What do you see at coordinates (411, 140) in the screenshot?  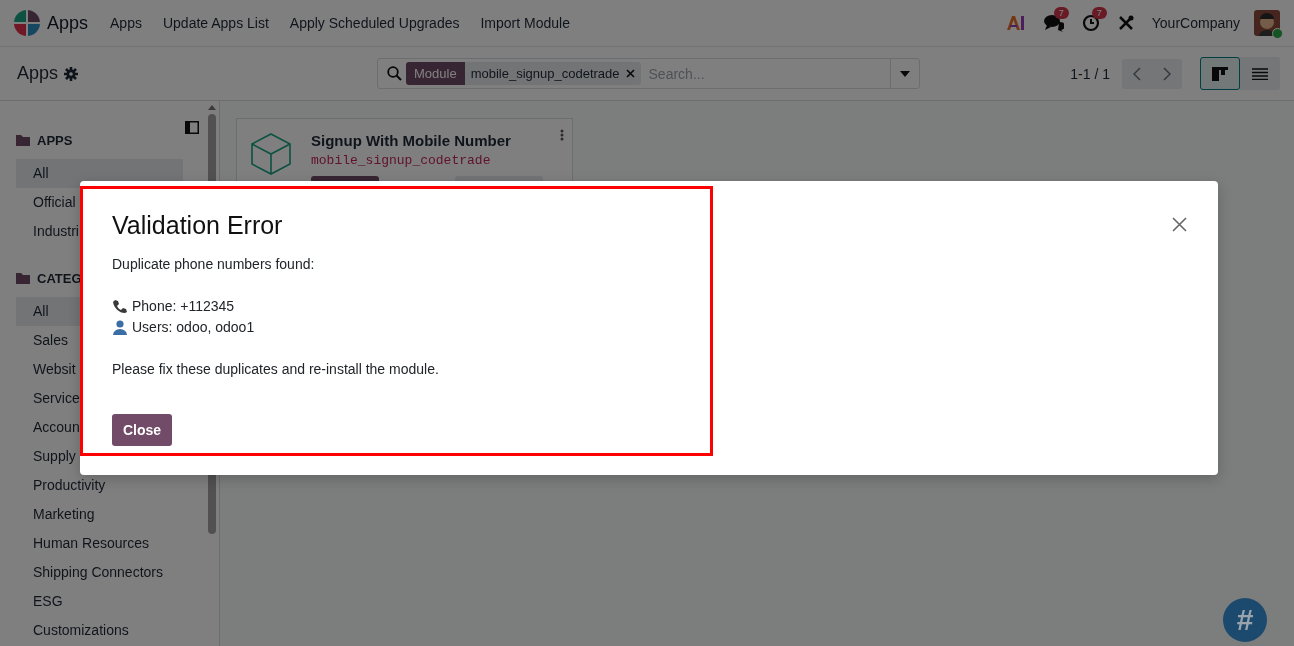 I see `app-name: Signup With Mobile Number` at bounding box center [411, 140].